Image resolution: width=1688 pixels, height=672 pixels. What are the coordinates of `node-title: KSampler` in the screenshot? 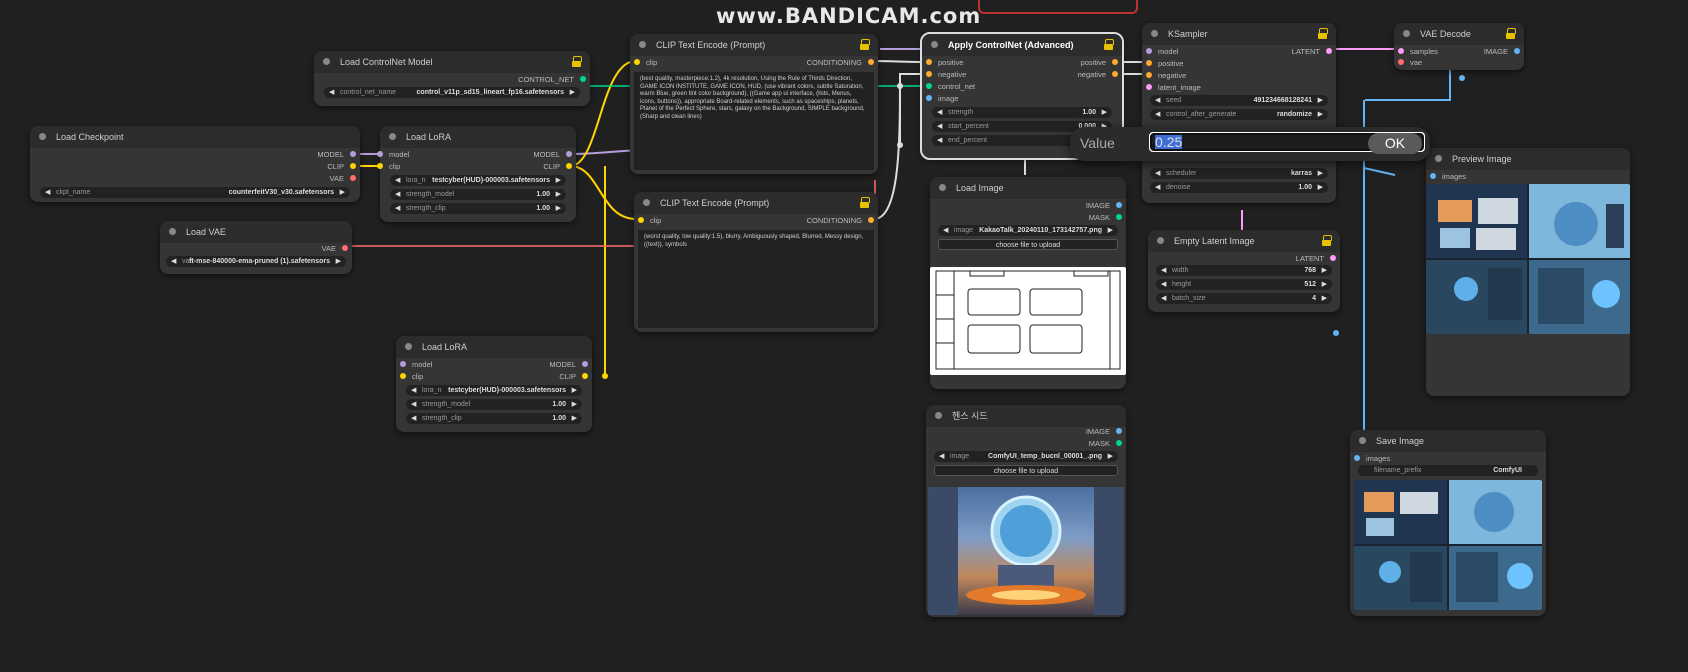 It's located at (1239, 34).